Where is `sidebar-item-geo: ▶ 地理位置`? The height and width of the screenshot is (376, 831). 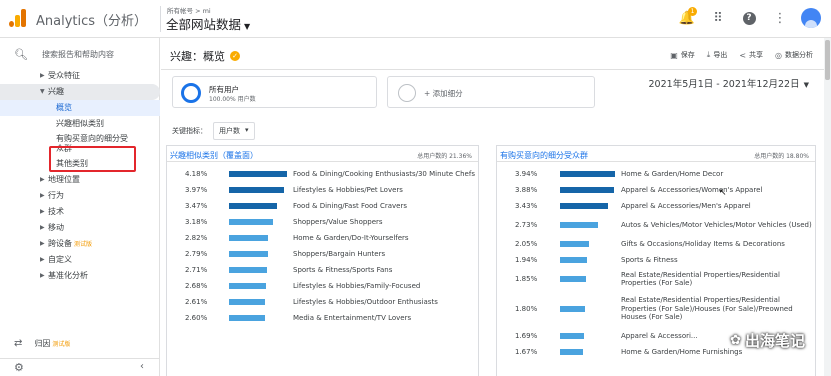
sidebar-item-geo: ▶ 地理位置 is located at coordinates (80, 180).